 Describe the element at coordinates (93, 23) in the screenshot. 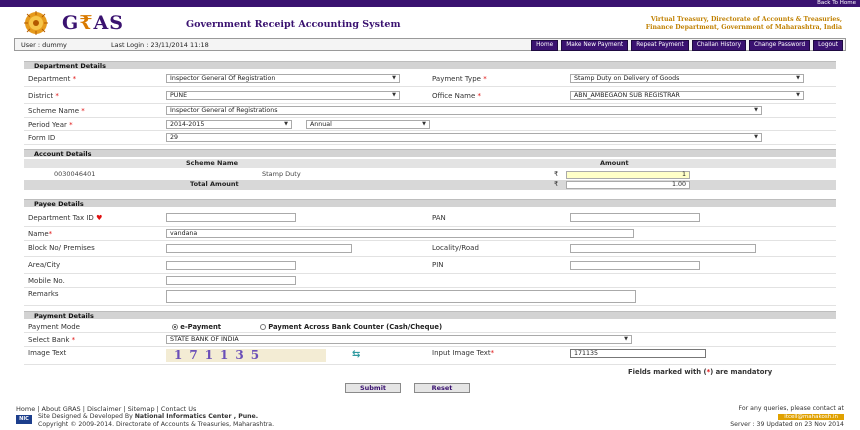

I see `gras-logo-text: G₹AS` at that location.